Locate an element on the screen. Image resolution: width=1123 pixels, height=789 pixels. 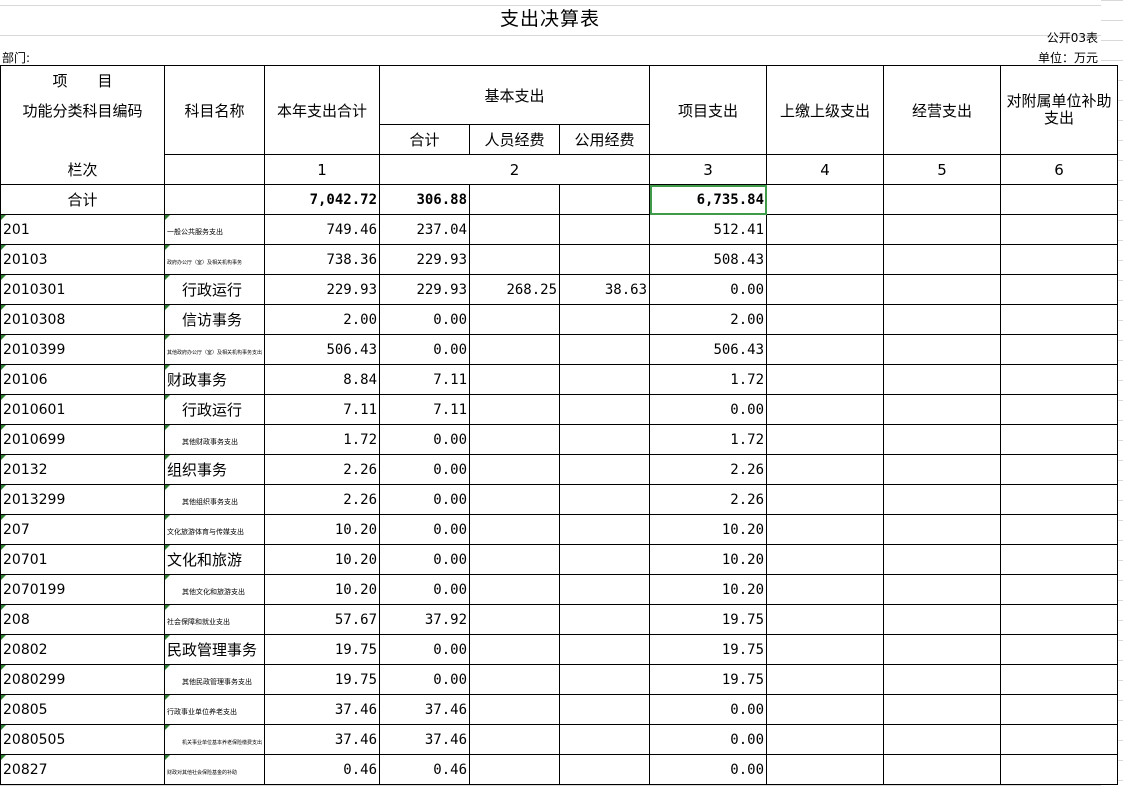
total-project-cell: 6,735.84 is located at coordinates (708, 199).